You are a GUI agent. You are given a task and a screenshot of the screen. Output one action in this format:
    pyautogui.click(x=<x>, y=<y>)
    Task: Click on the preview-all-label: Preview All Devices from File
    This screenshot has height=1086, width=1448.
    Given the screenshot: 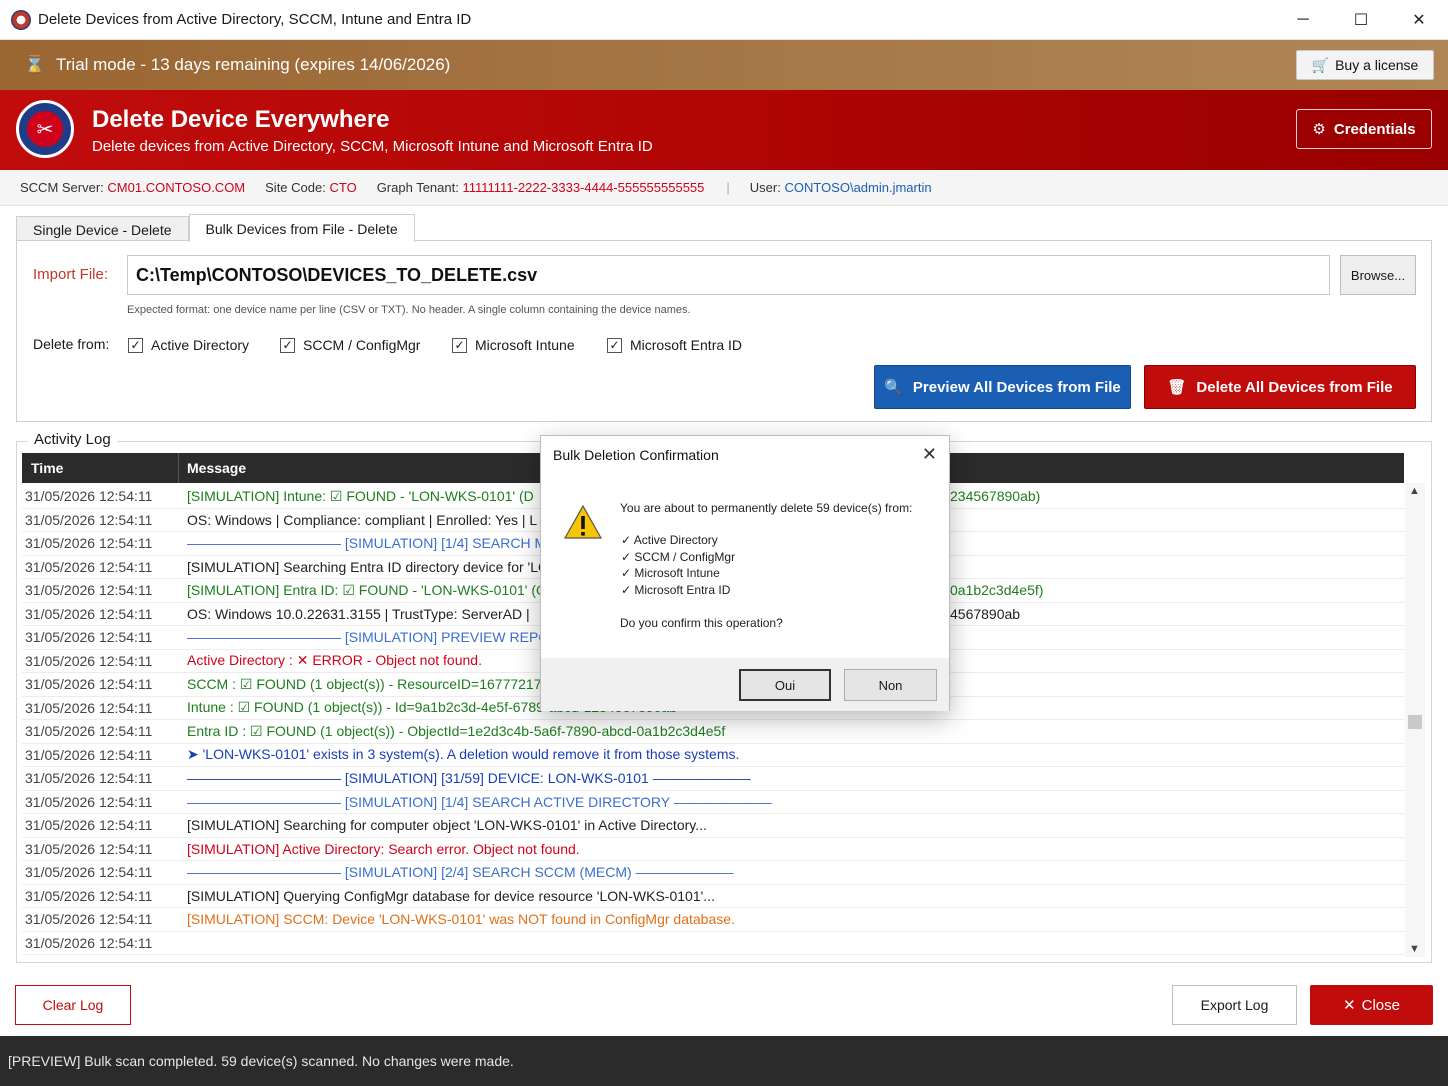 What is the action you would take?
    pyautogui.click(x=1016, y=387)
    